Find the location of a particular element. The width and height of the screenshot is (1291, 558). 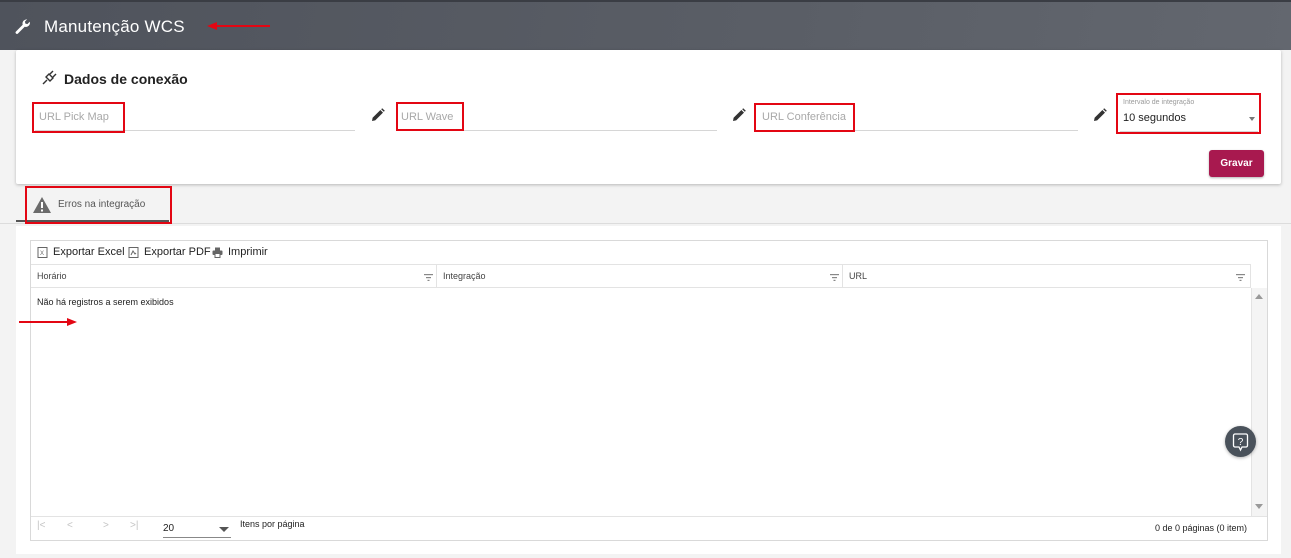

pdf-icon is located at coordinates (133, 252).